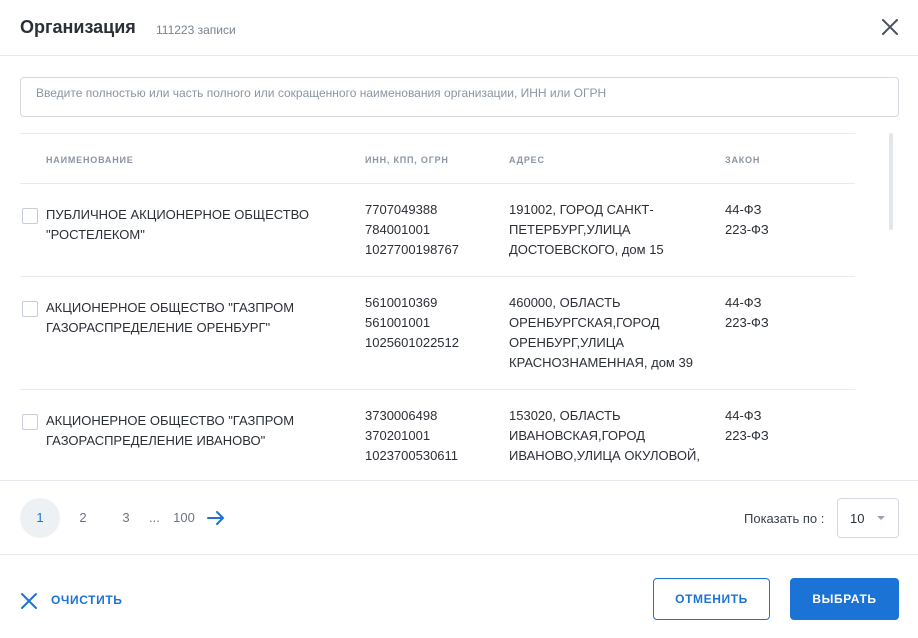 The height and width of the screenshot is (638, 918). What do you see at coordinates (398, 322) in the screenshot?
I see `org-kpp: 561001001` at bounding box center [398, 322].